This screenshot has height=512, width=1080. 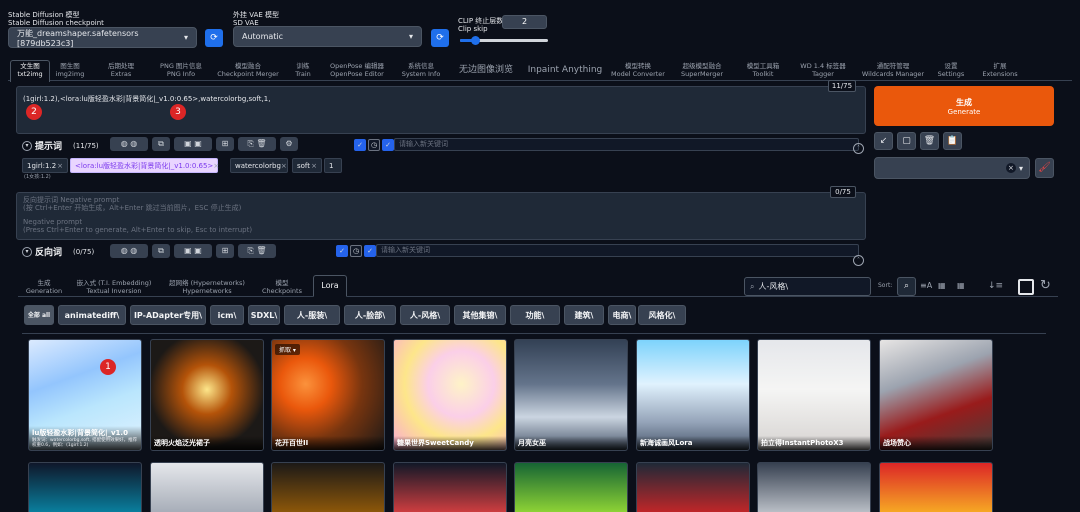 What do you see at coordinates (1044, 168) in the screenshot?
I see `edit-style-button: 🖌` at bounding box center [1044, 168].